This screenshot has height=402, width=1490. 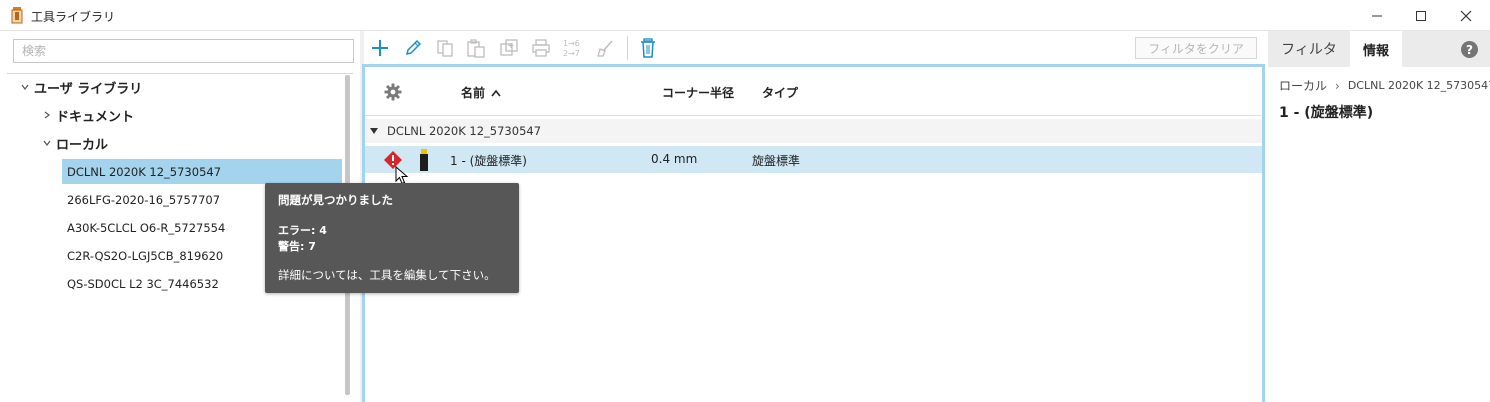 I want to click on breadcrumb-parent: ローカル, so click(x=1303, y=85).